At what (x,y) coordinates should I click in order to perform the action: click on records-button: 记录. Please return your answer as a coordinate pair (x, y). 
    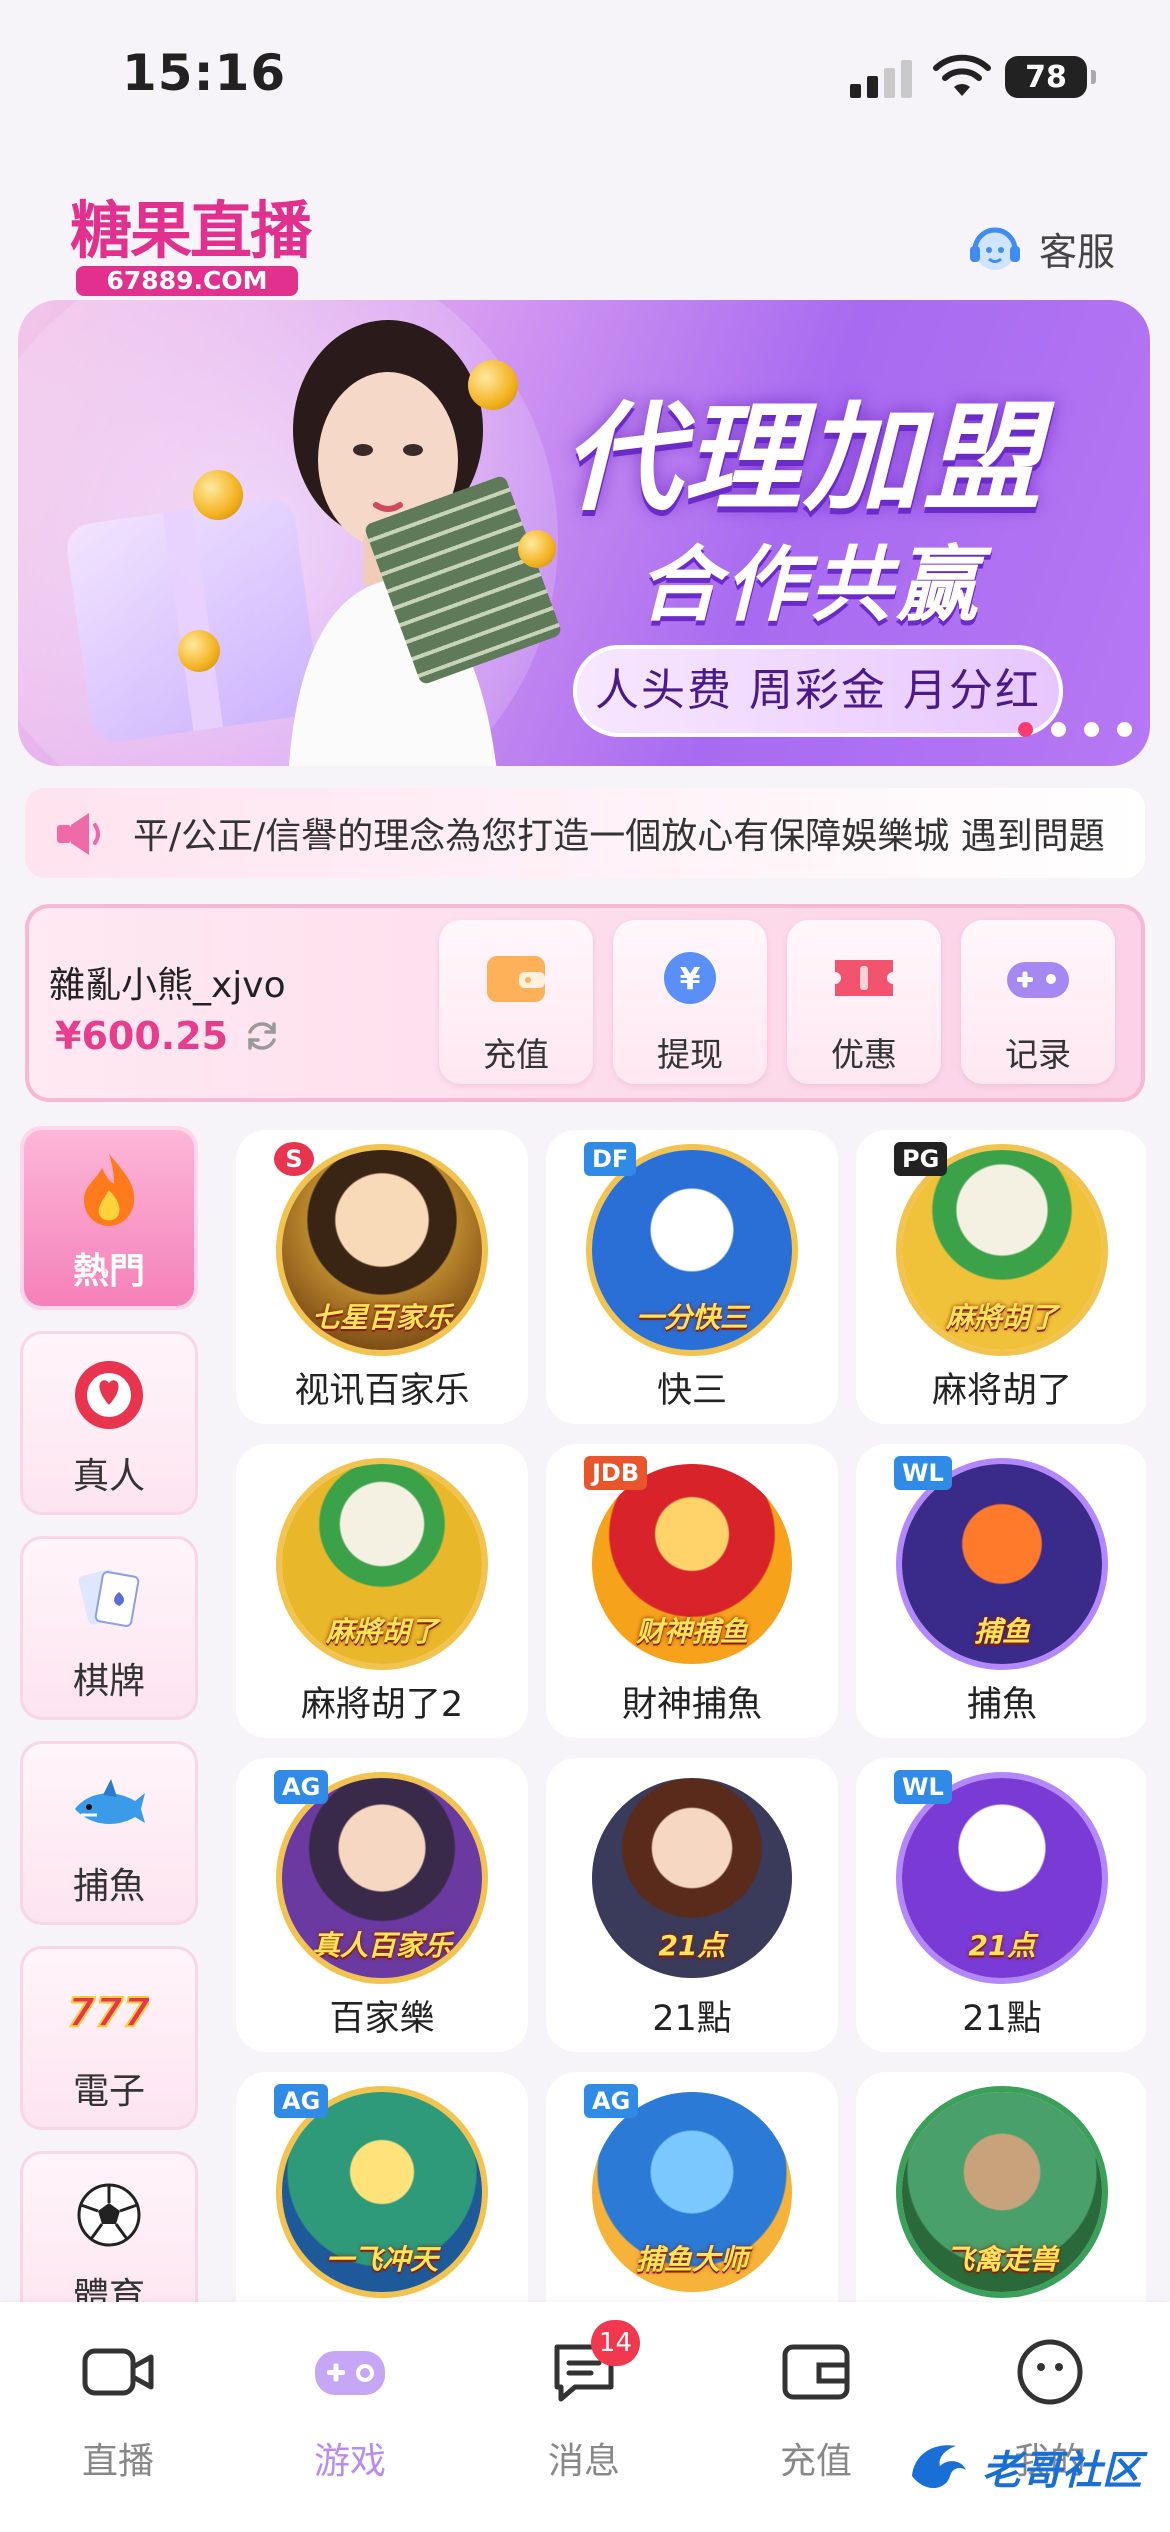
    Looking at the image, I should click on (1038, 1002).